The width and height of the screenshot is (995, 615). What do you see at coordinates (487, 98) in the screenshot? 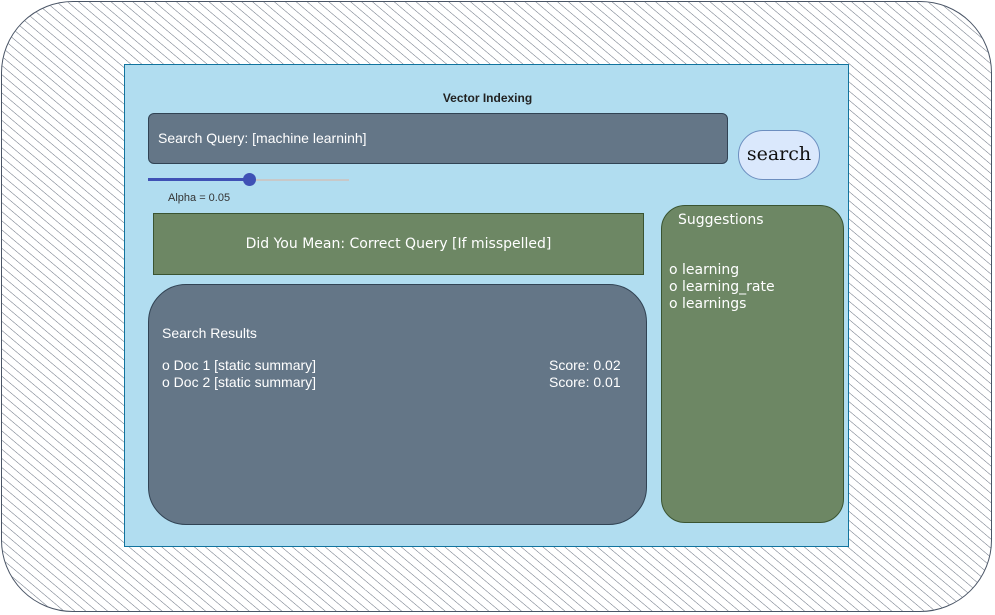
I see `panel-title: Vector Indexing` at bounding box center [487, 98].